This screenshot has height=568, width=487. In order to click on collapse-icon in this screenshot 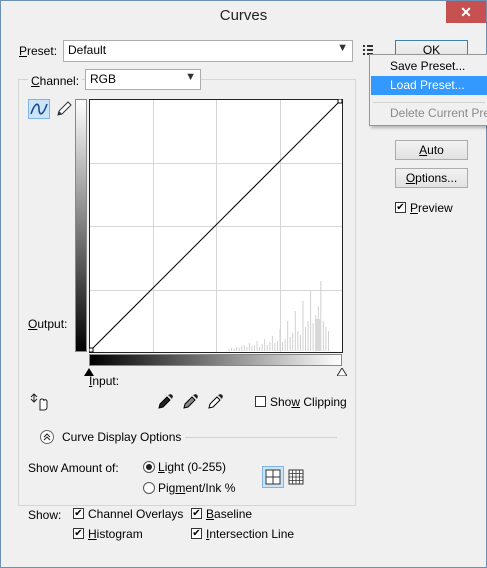, I will do `click(47, 437)`.